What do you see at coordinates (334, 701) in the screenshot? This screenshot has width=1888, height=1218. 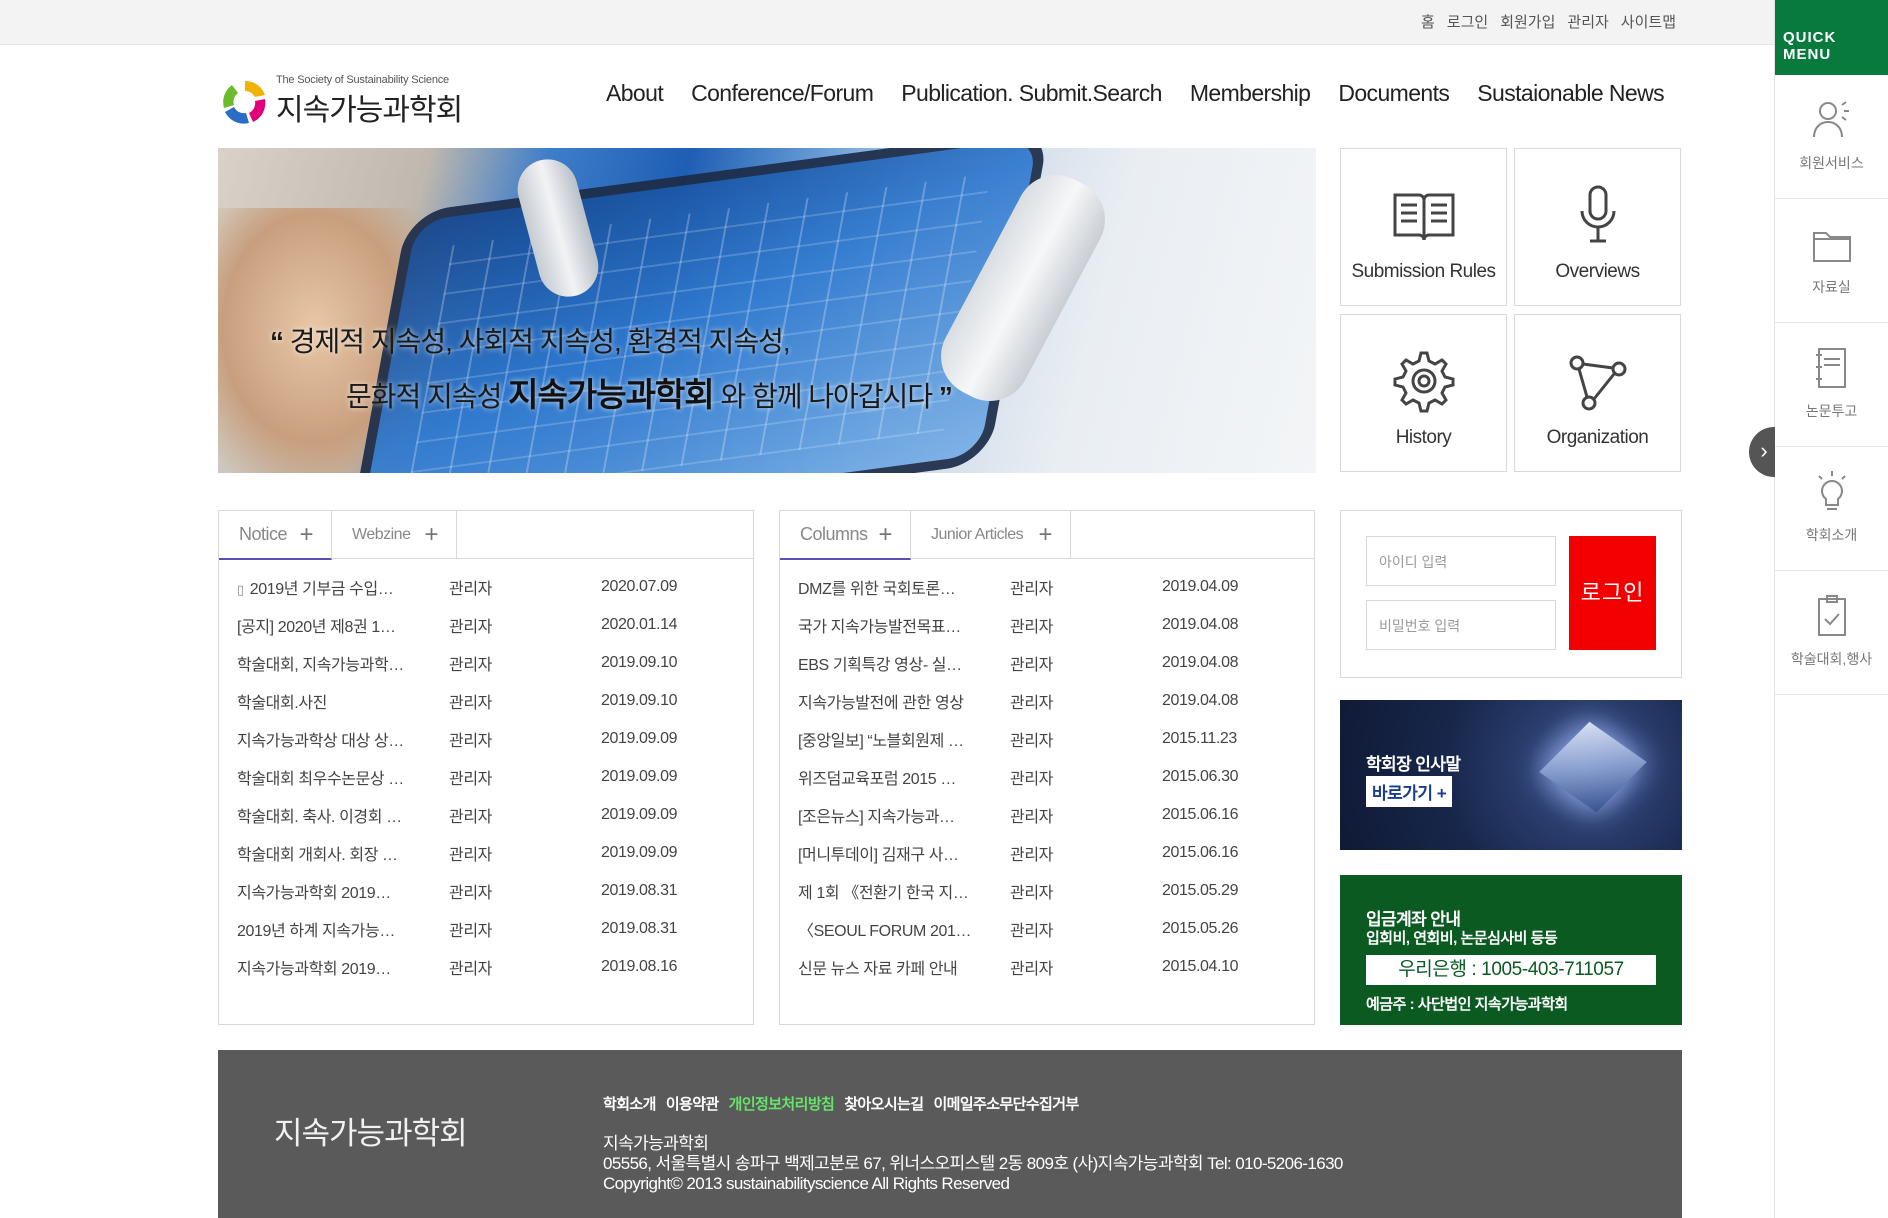 I see `post-title: 학술대회.사진` at bounding box center [334, 701].